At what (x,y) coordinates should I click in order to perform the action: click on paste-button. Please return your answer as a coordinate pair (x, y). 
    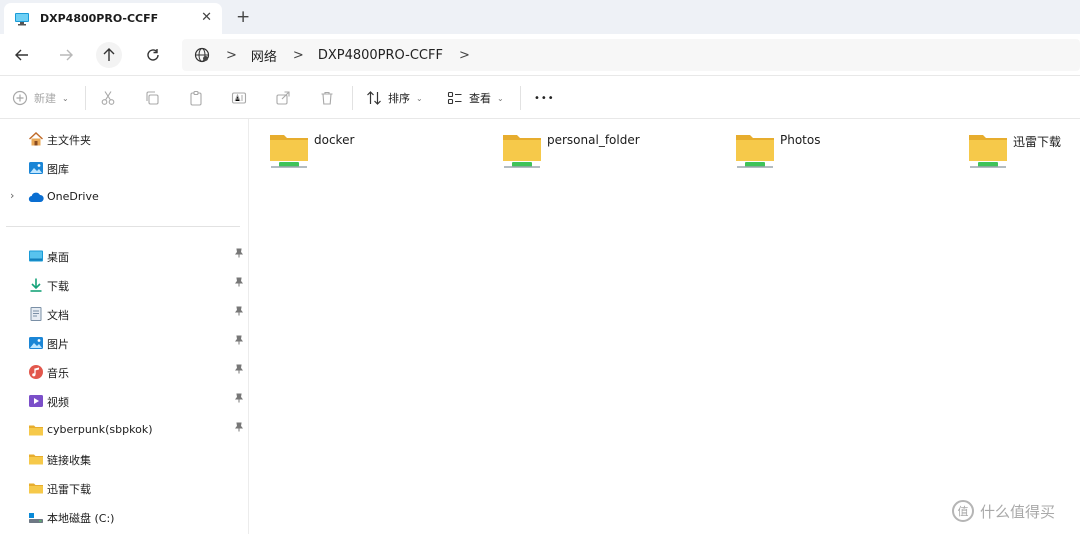
    Looking at the image, I should click on (196, 98).